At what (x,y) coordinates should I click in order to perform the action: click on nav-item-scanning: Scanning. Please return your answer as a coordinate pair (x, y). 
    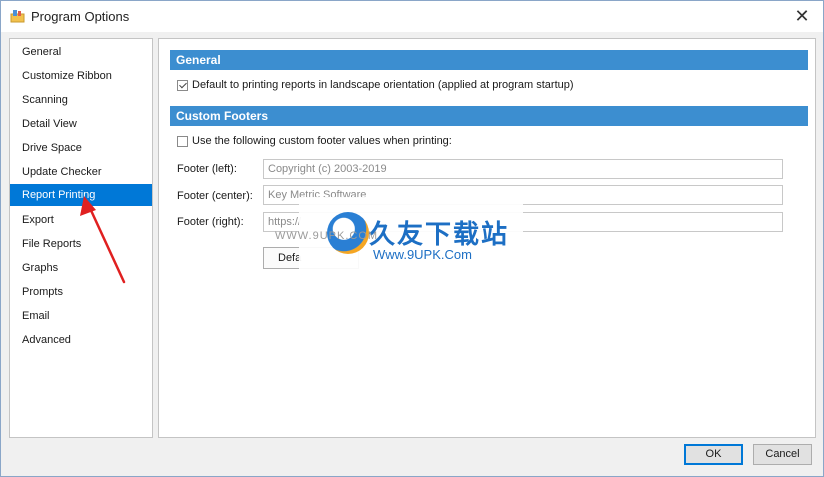
    Looking at the image, I should click on (81, 100).